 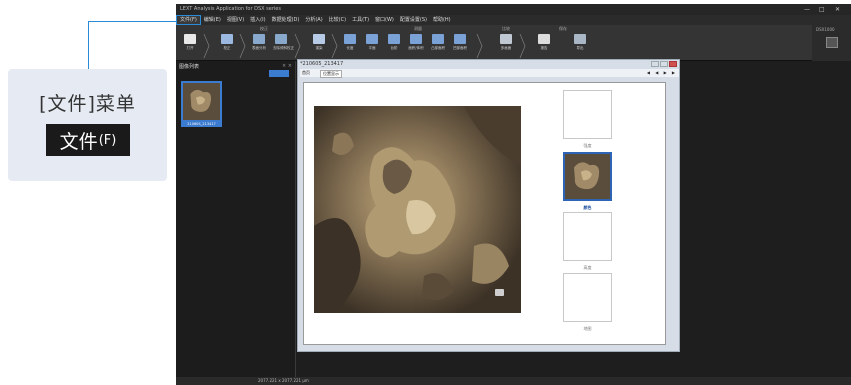 I want to click on minimize-button: —, so click(x=807, y=9).